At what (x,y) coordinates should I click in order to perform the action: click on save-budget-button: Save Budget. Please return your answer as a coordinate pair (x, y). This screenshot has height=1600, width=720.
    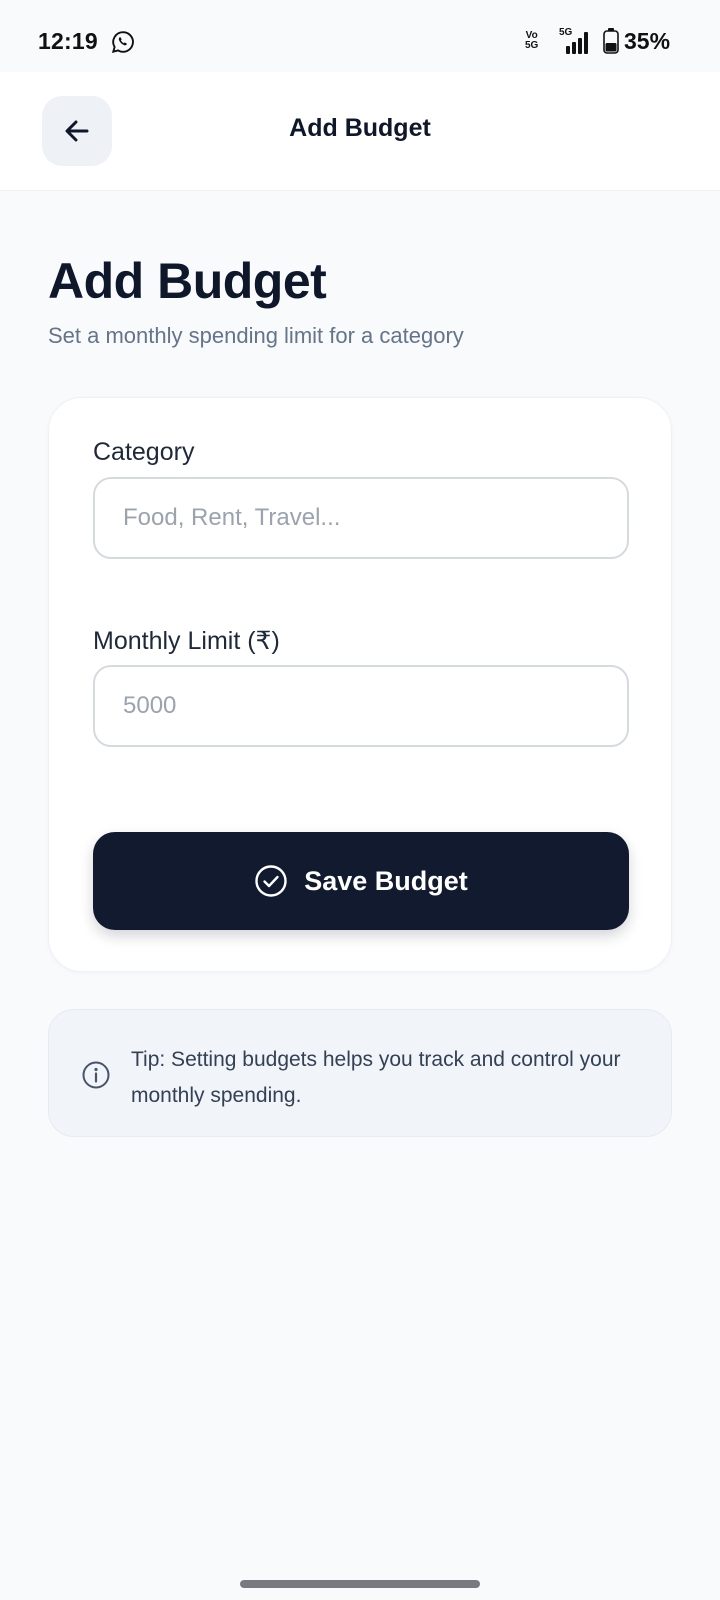
    Looking at the image, I should click on (361, 881).